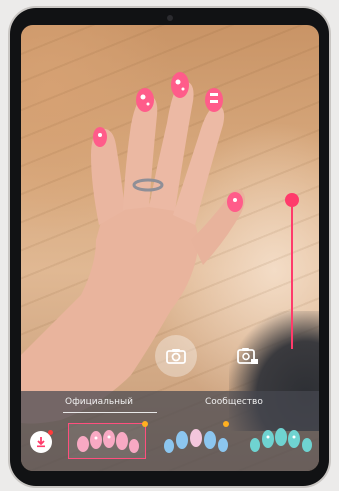 Image resolution: width=339 pixels, height=491 pixels. I want to click on save-button, so click(41, 441).